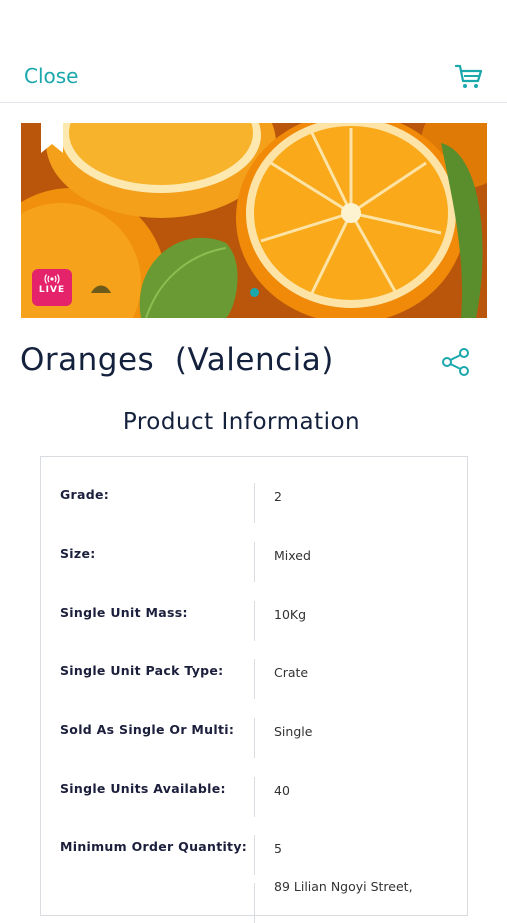  I want to click on share-icon, so click(456, 362).